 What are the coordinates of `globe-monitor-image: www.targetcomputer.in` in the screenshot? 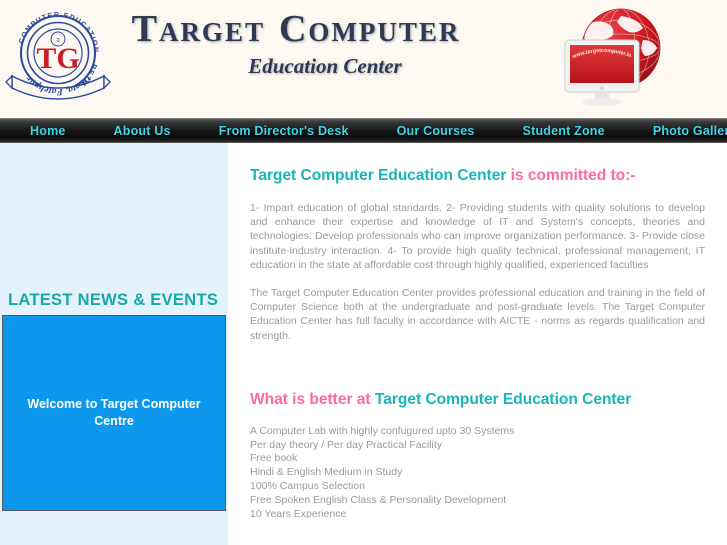 It's located at (612, 57).